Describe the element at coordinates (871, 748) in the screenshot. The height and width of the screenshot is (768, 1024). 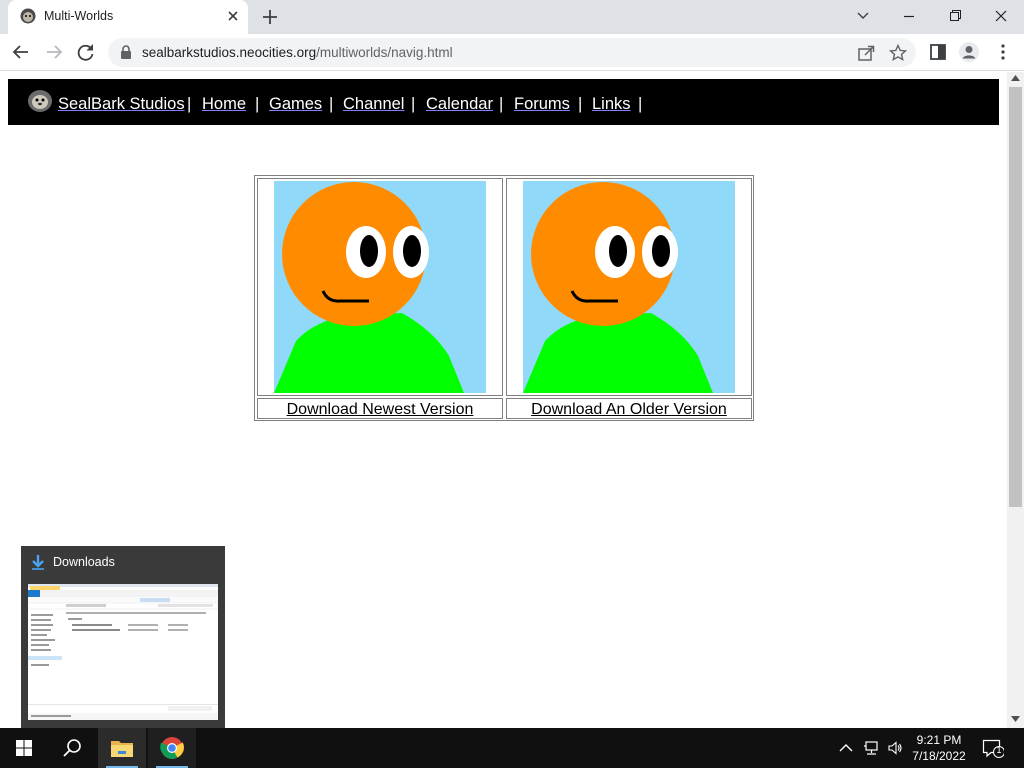
I see `network-icon` at that location.